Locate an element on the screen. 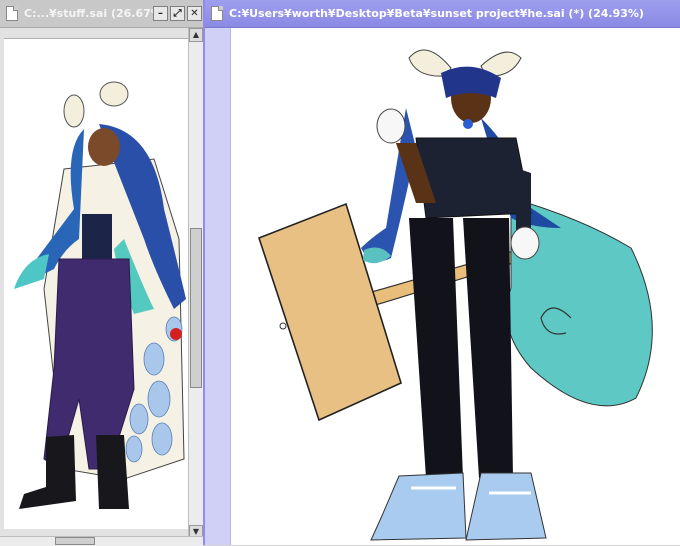 The image size is (680, 546). right-window-left-margin is located at coordinates (218, 286).